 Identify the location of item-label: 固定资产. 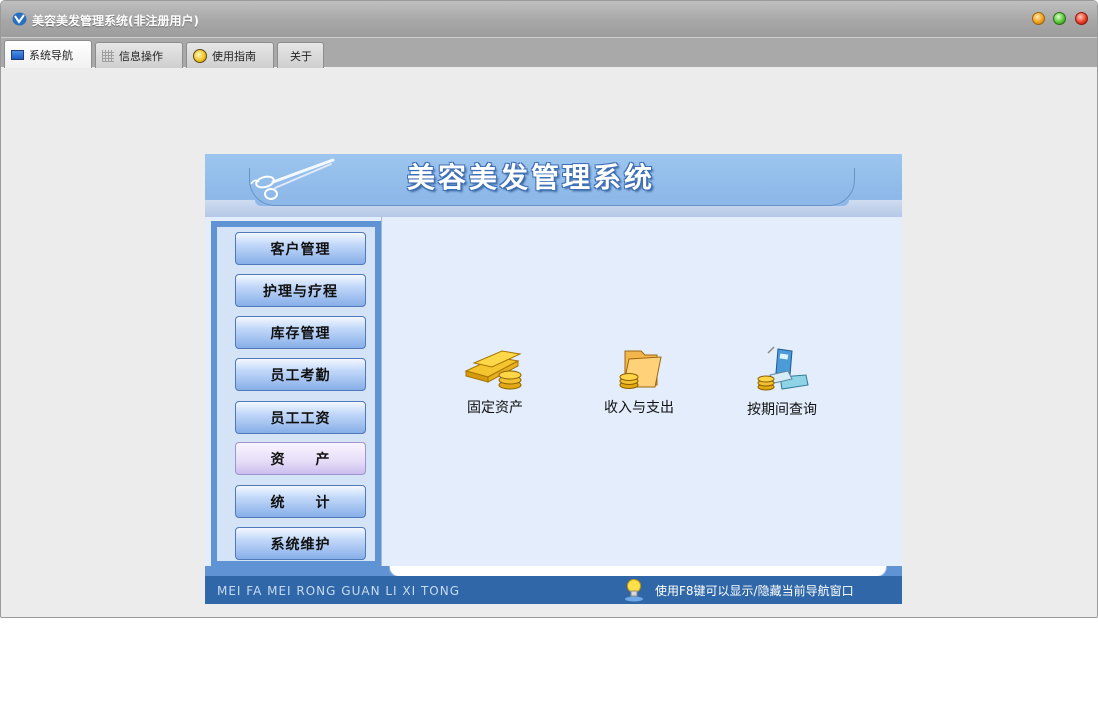
(495, 408).